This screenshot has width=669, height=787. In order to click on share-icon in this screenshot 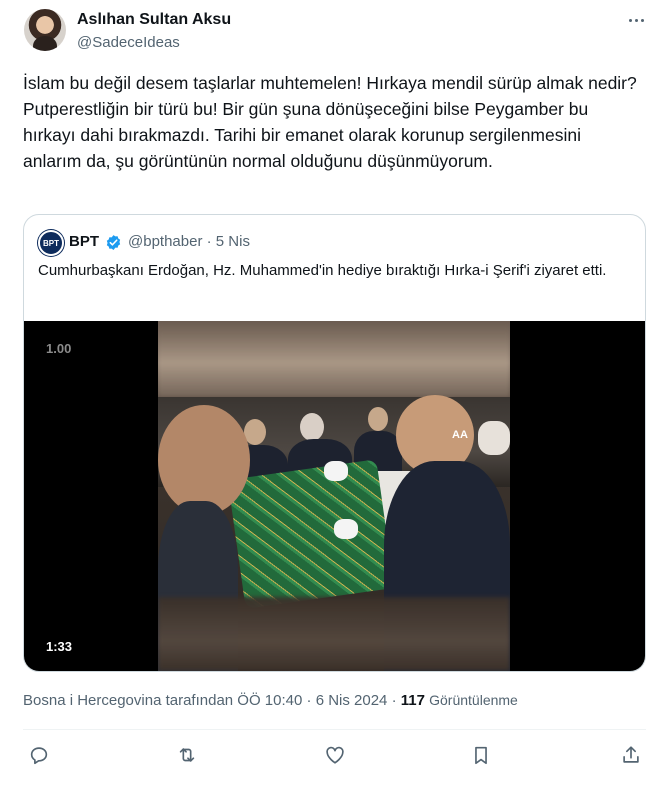, I will do `click(631, 754)`.